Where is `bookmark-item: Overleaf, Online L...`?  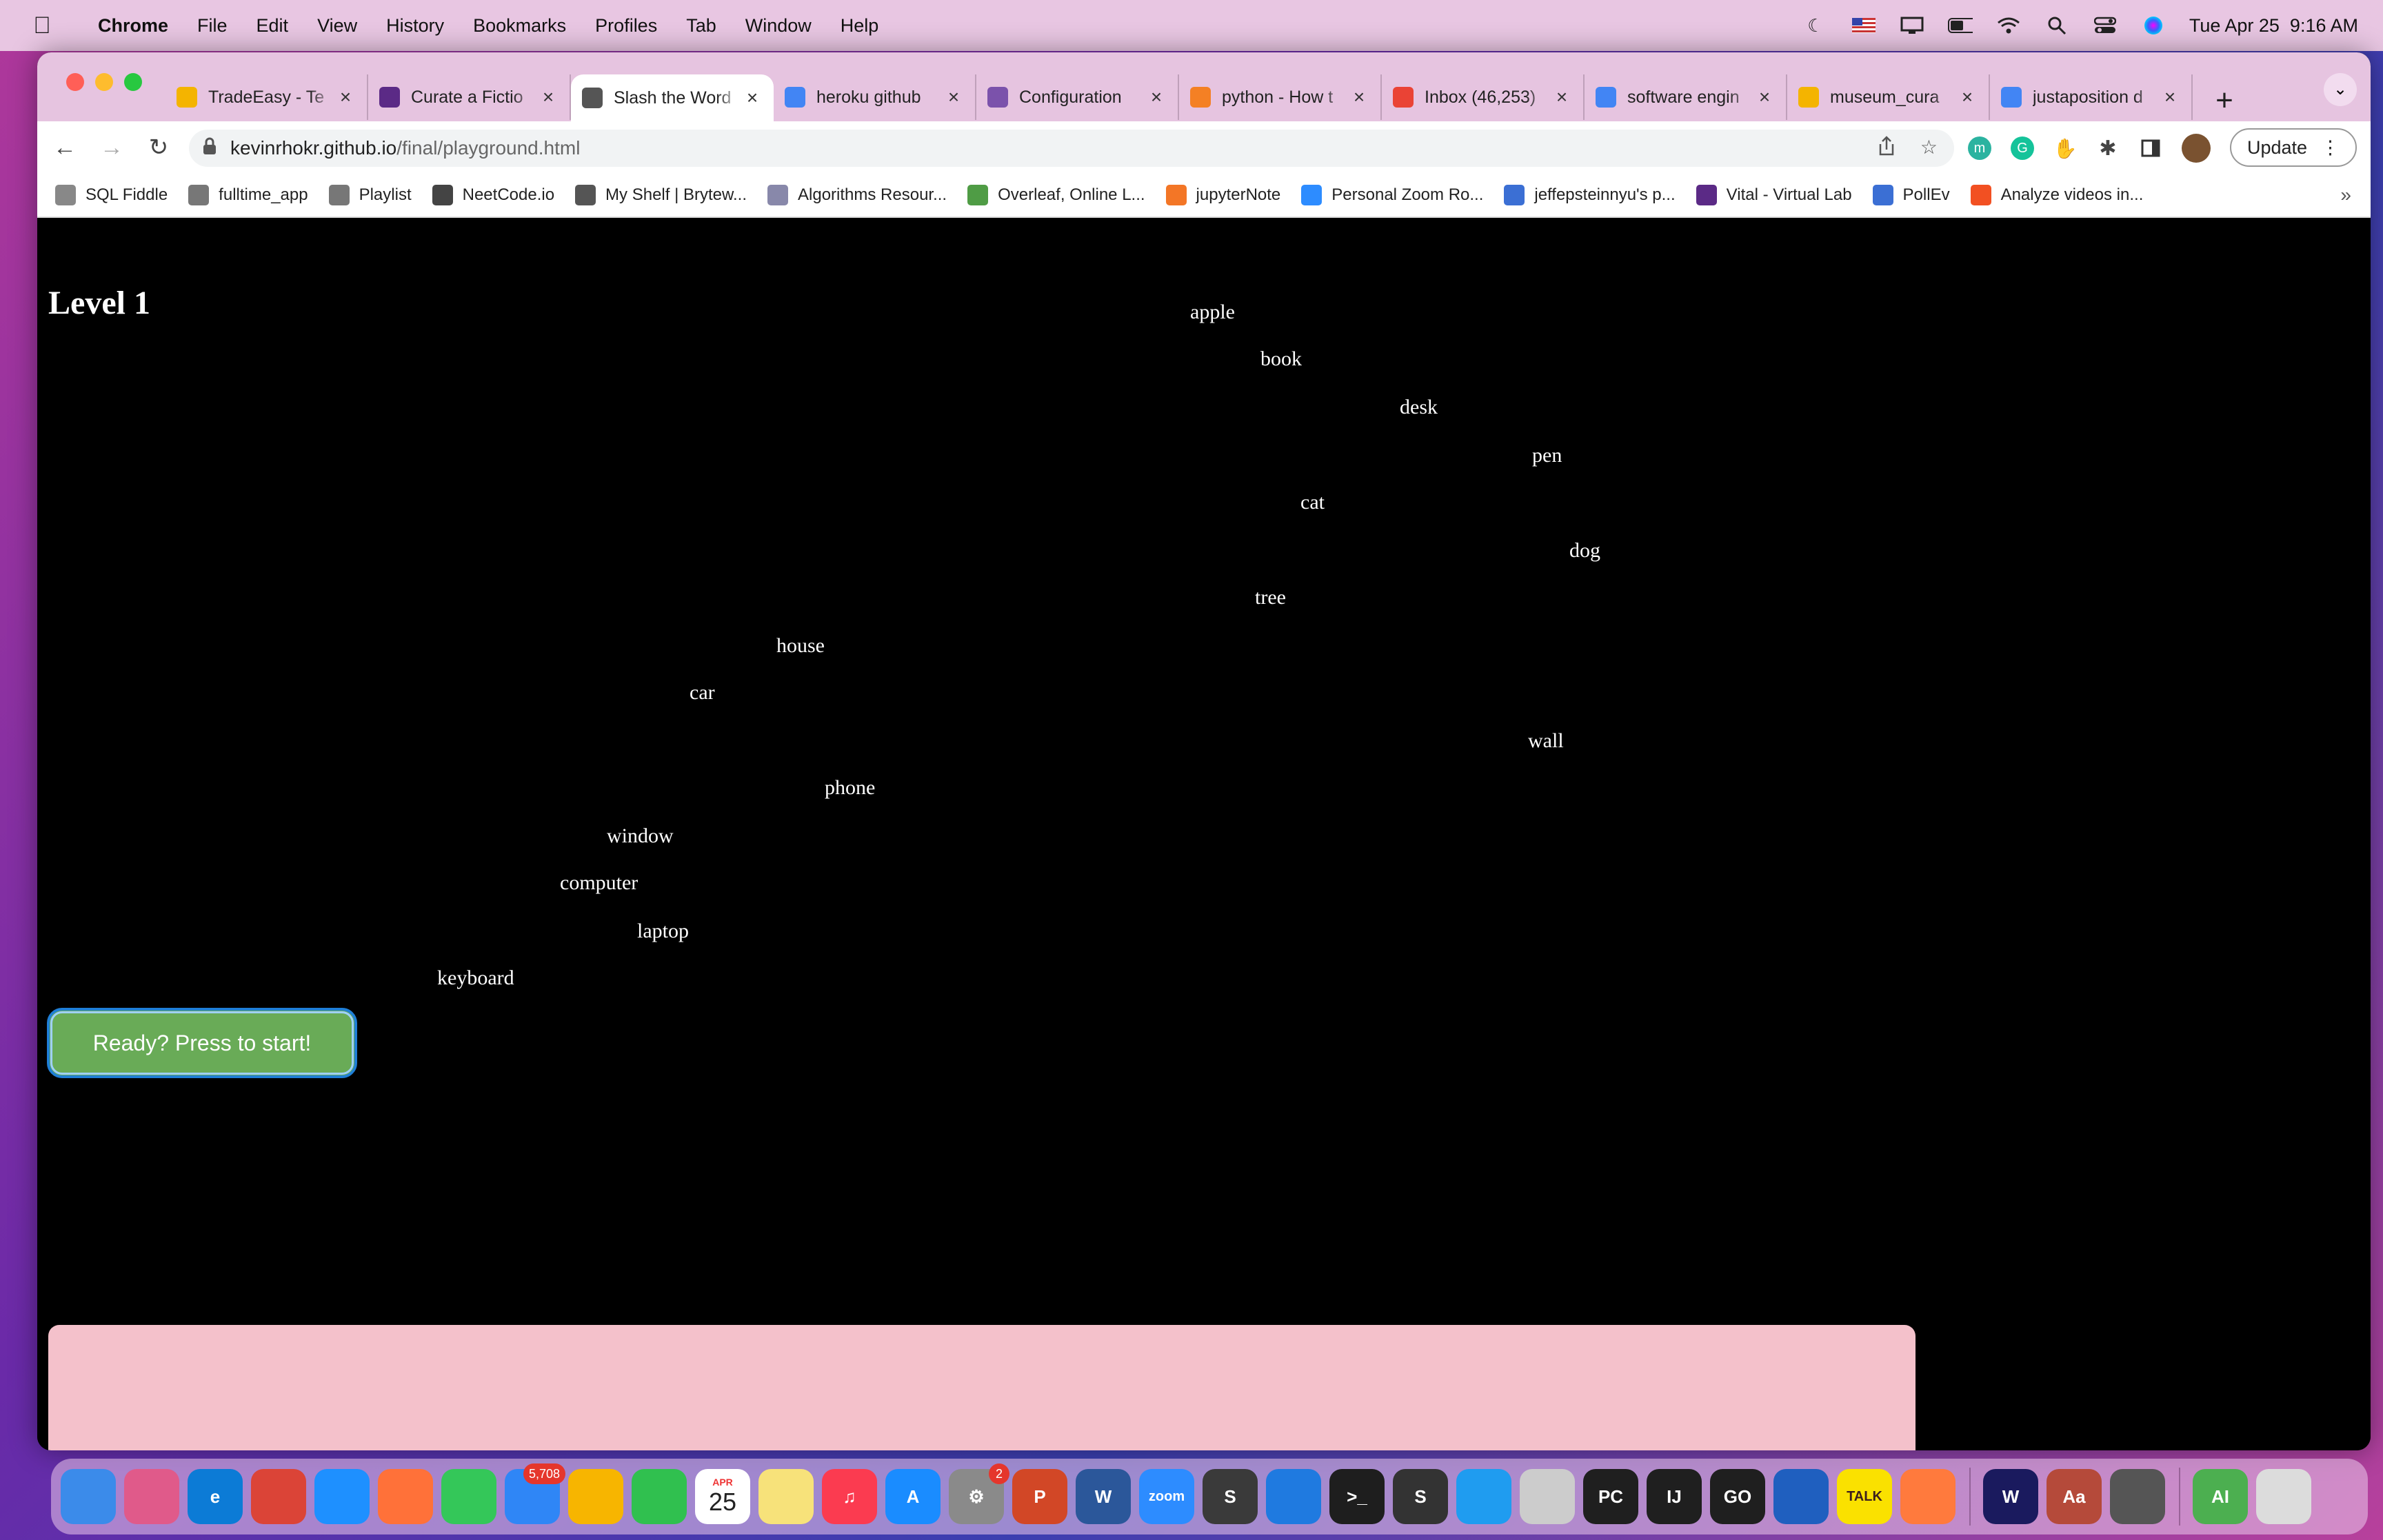 bookmark-item: Overleaf, Online L... is located at coordinates (1056, 195).